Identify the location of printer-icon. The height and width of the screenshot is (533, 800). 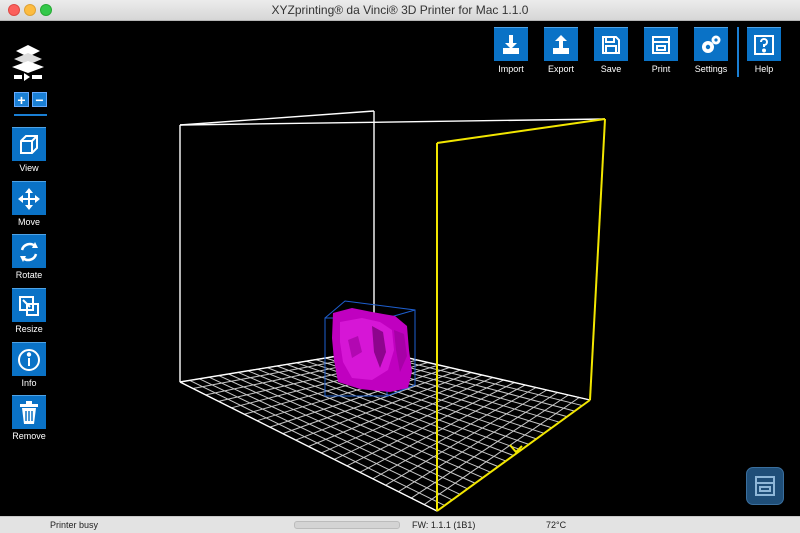
(765, 486).